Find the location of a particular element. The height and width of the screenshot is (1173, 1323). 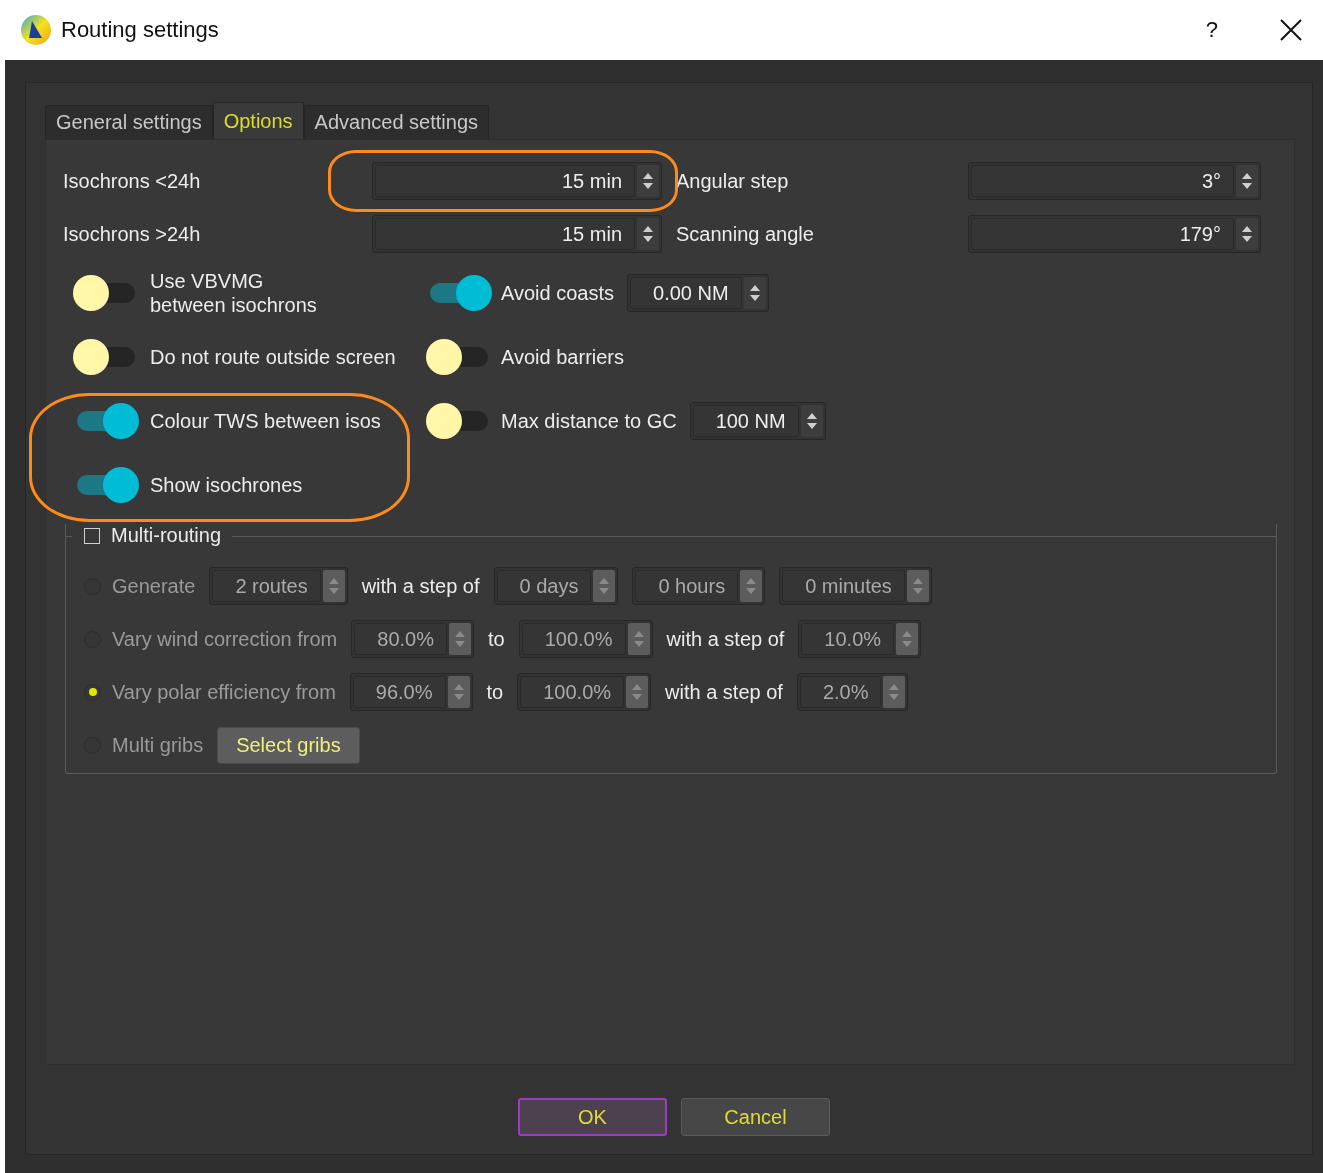

group-title: Multi-routing is located at coordinates (166, 535).